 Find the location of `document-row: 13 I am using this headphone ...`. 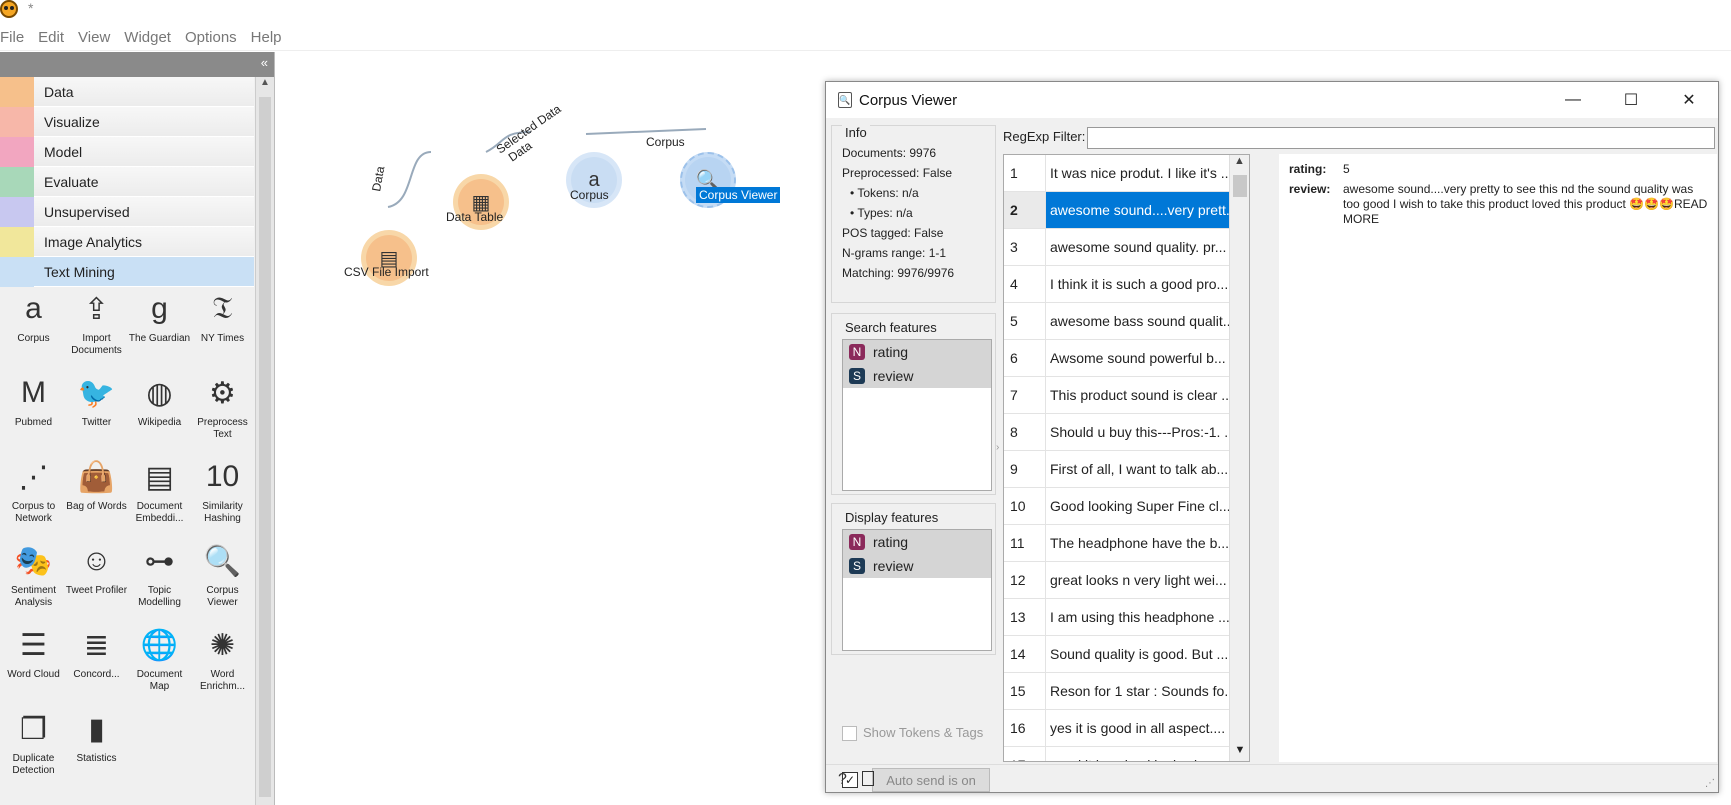

document-row: 13 I am using this headphone ... is located at coordinates (1126, 617).